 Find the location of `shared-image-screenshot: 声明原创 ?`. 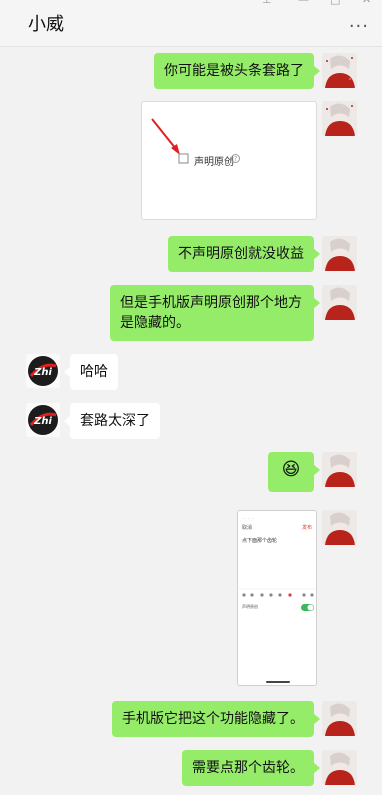

shared-image-screenshot: 声明原创 ? is located at coordinates (229, 160).